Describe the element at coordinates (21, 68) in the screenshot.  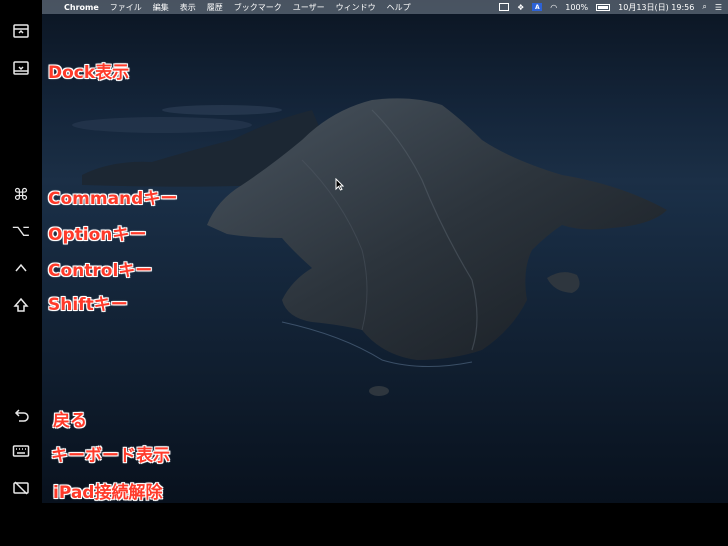
I see `dock-toggle-icon` at that location.